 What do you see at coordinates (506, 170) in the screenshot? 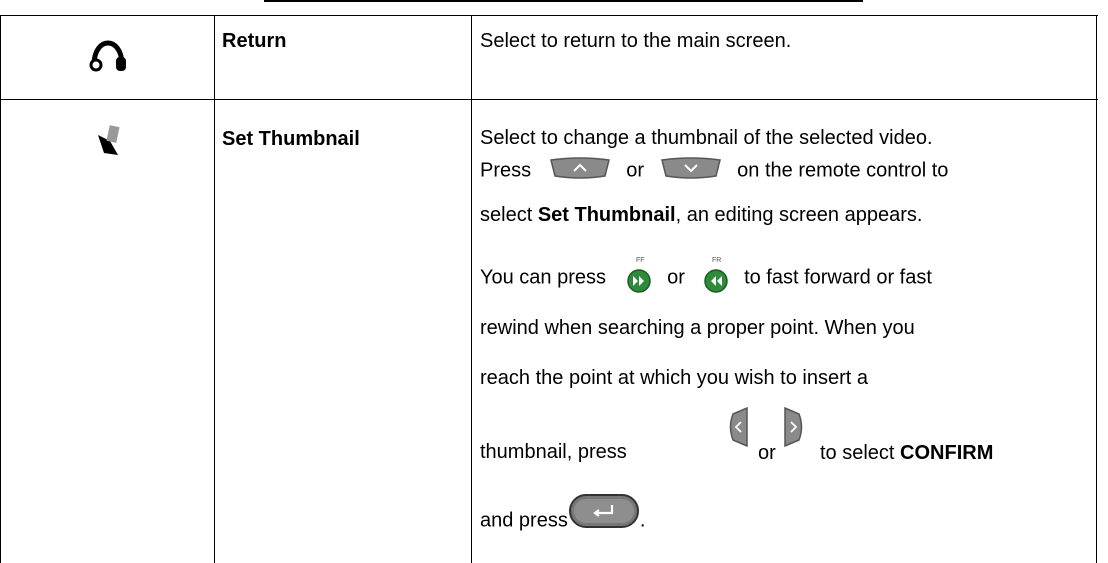
I see `desc-text: Press` at bounding box center [506, 170].